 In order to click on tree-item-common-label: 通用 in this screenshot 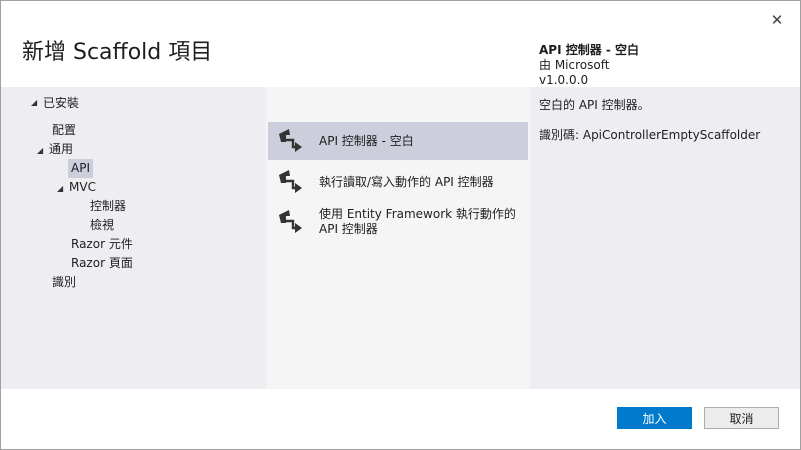, I will do `click(61, 149)`.